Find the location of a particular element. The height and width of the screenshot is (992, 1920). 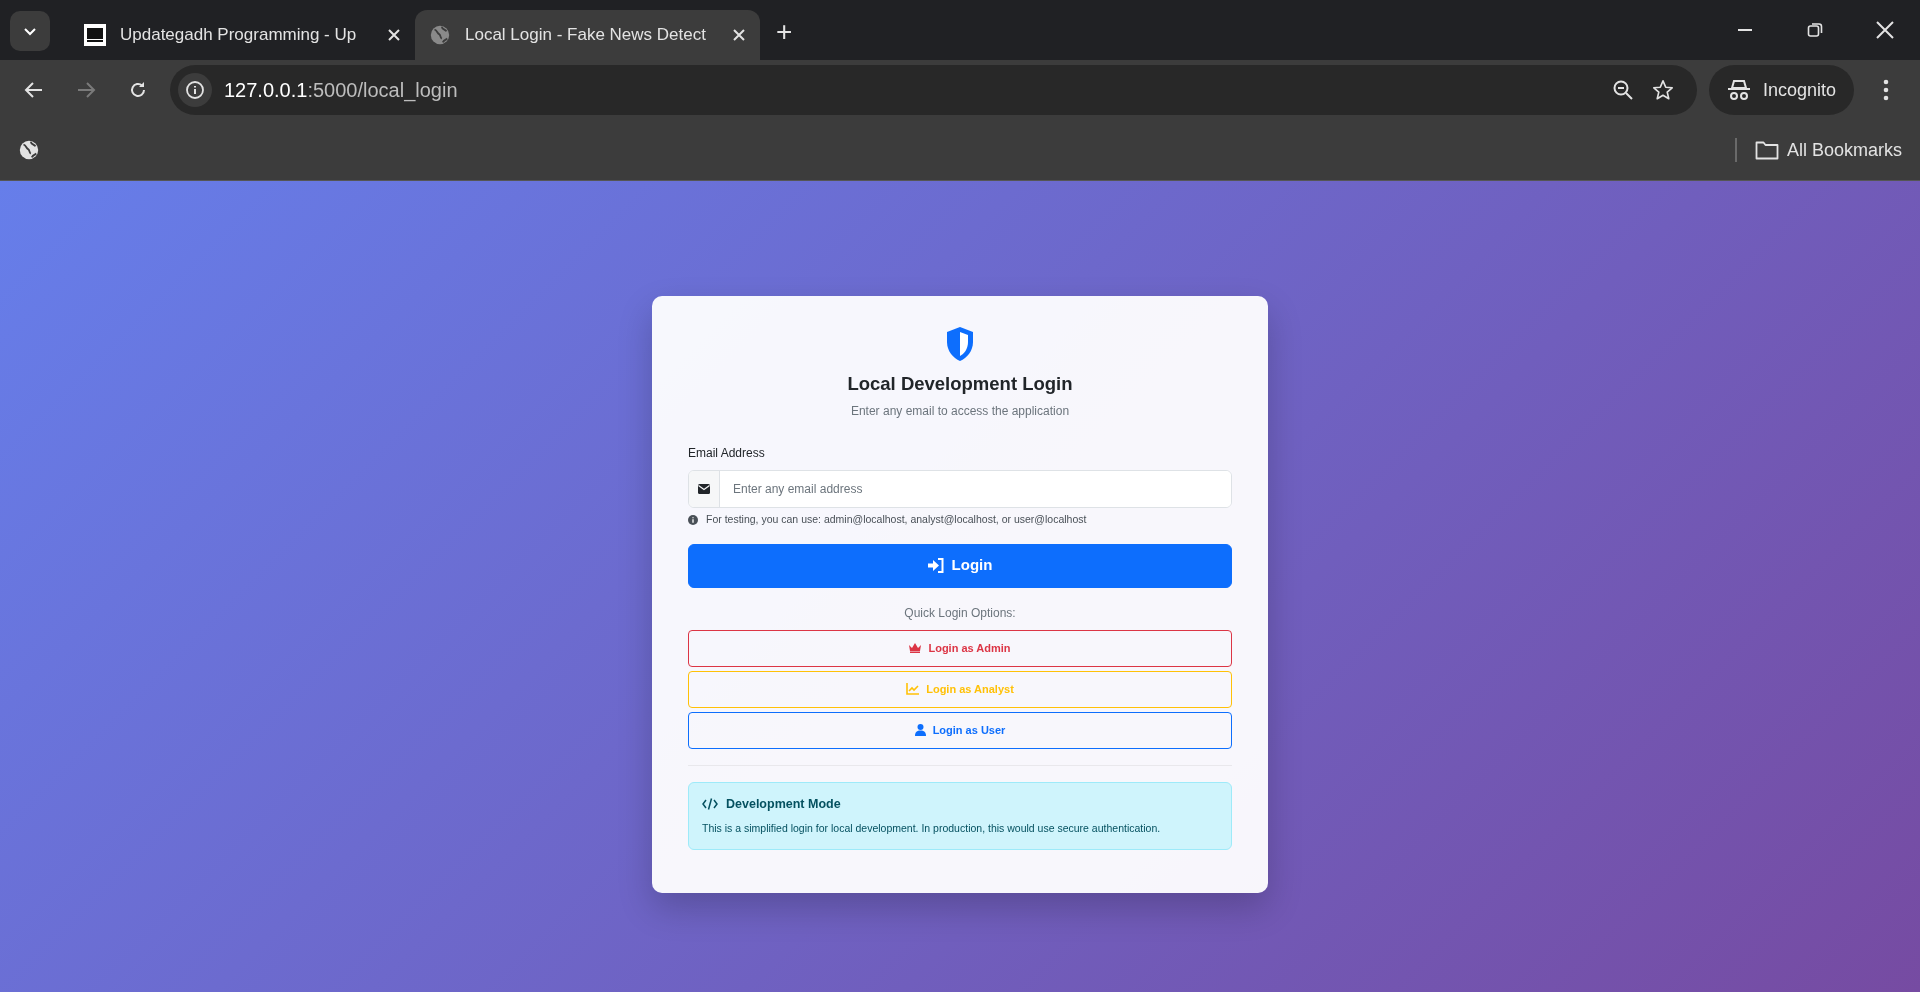

field-label: Email Address is located at coordinates (727, 453).